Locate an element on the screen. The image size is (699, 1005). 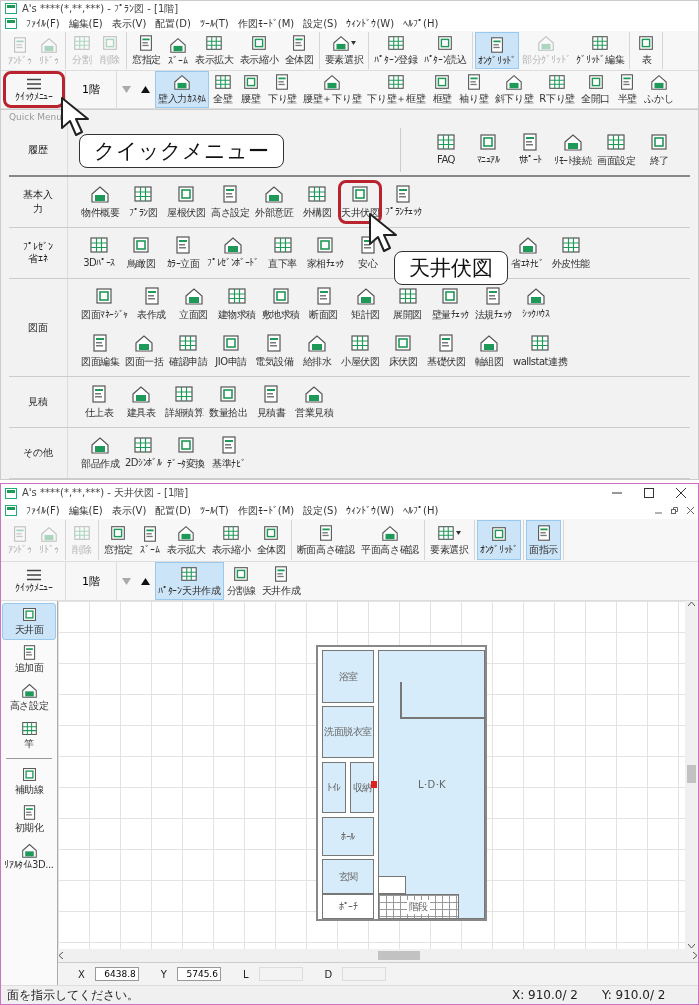
quick-menu-item: FAQ is located at coordinates (446, 150).